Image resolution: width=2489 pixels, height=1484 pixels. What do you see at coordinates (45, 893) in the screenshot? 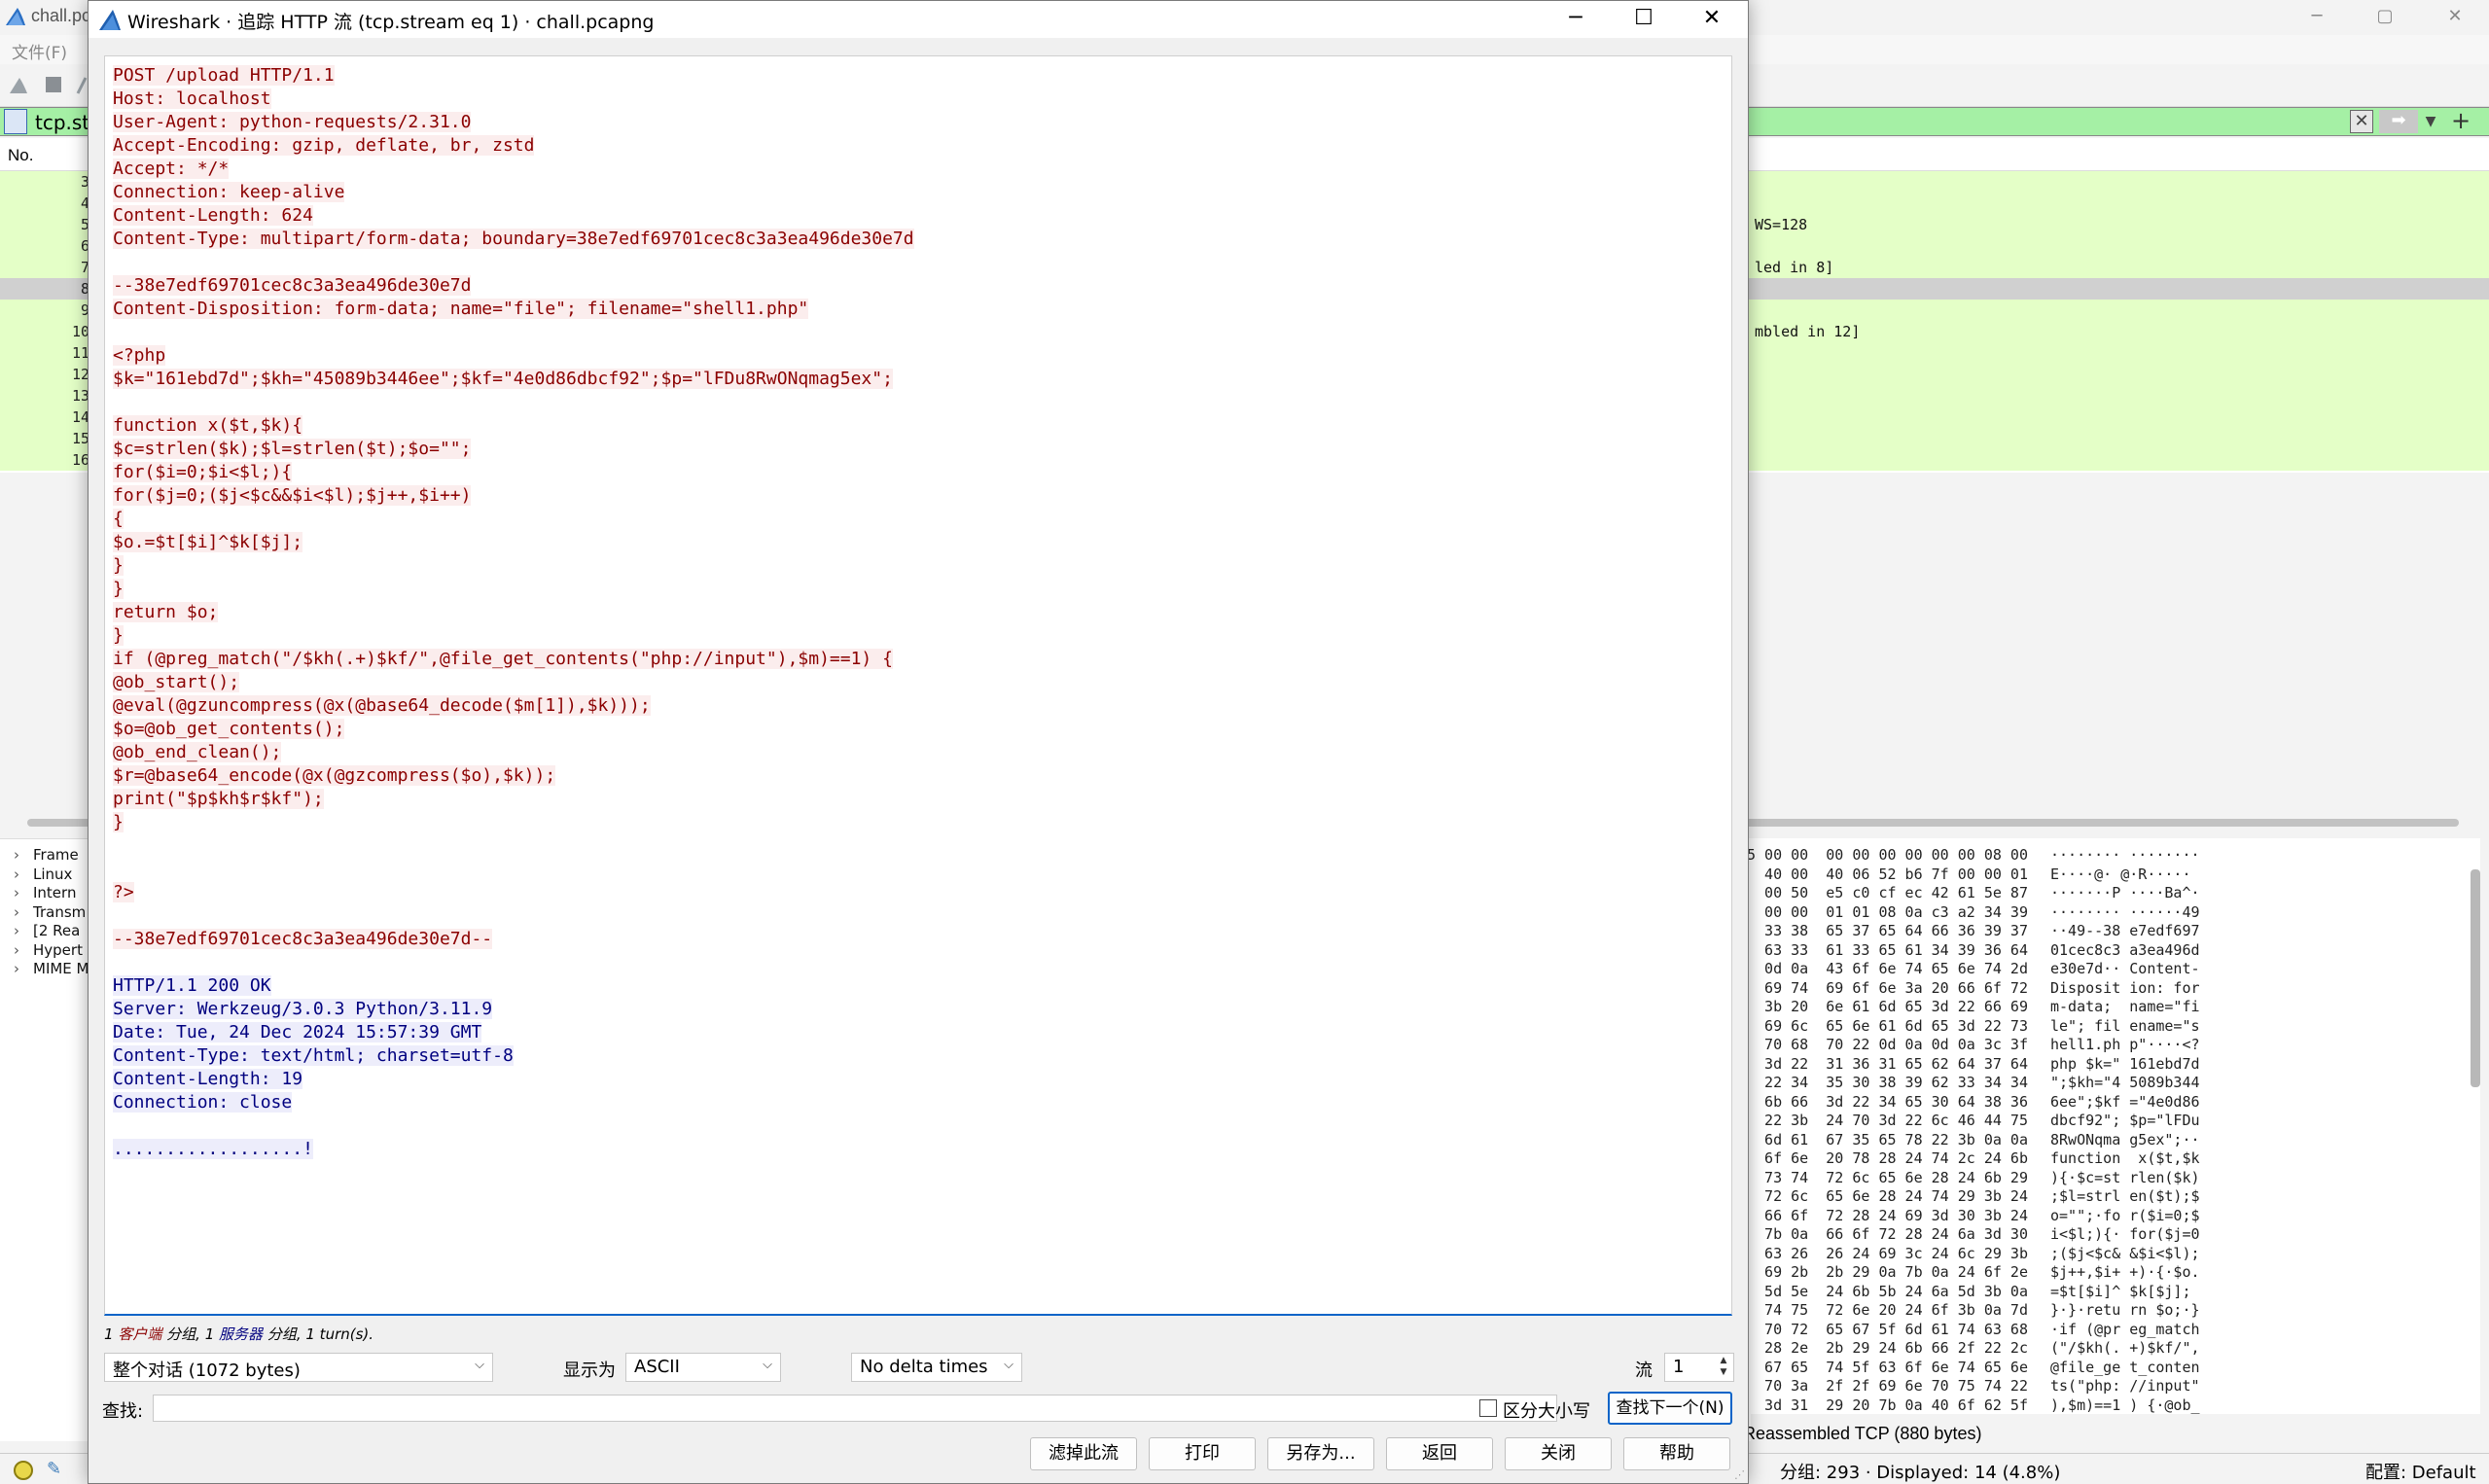
I see `details-tree-item: › Intern` at bounding box center [45, 893].